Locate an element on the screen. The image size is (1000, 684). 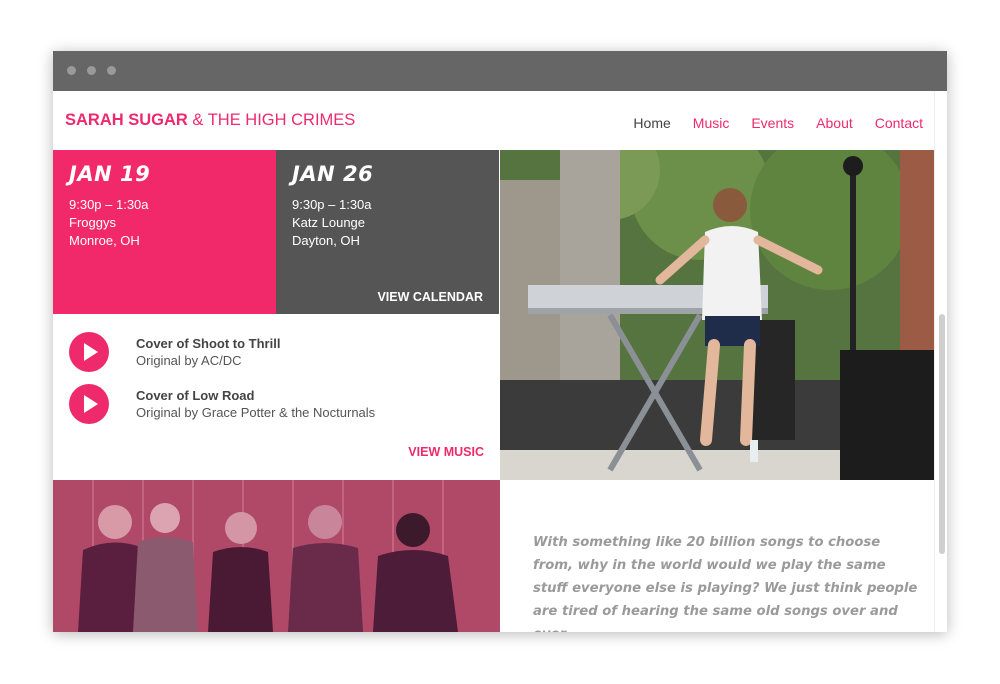
track-title: Cover of Low Road is located at coordinates (195, 395).